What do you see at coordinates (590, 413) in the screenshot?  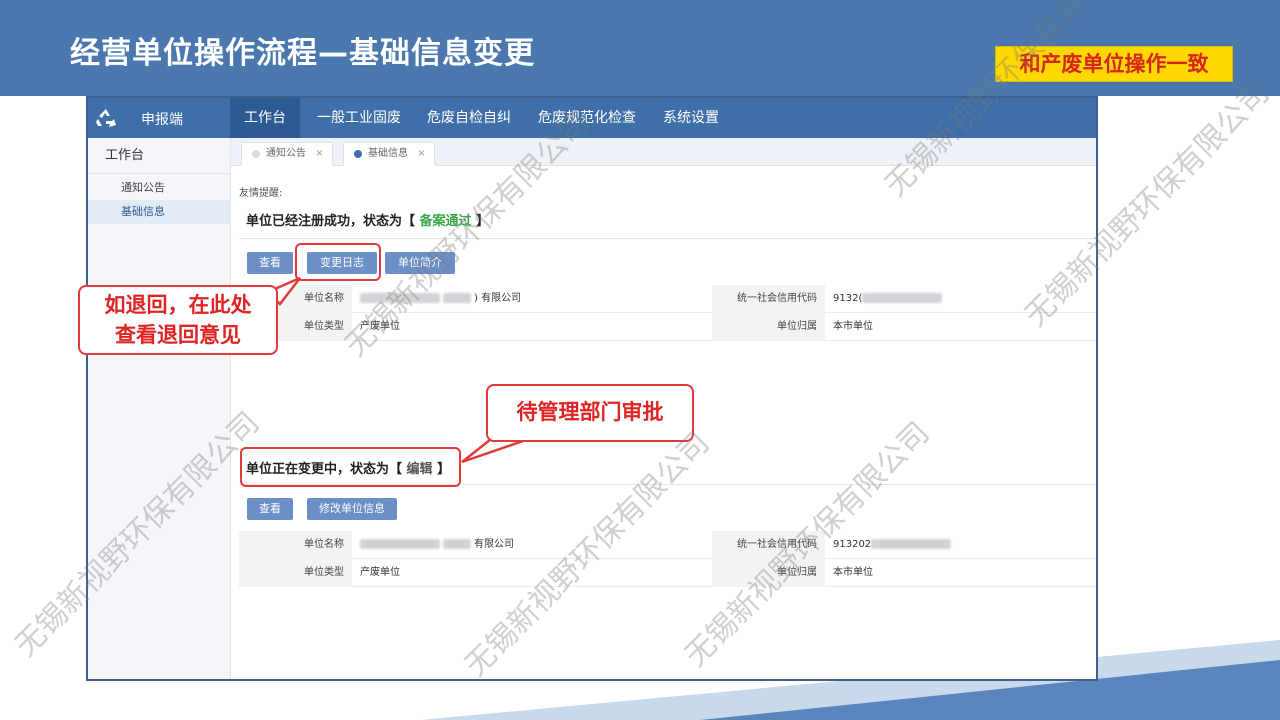 I see `callout-pending-approval: 待管理部门审批` at bounding box center [590, 413].